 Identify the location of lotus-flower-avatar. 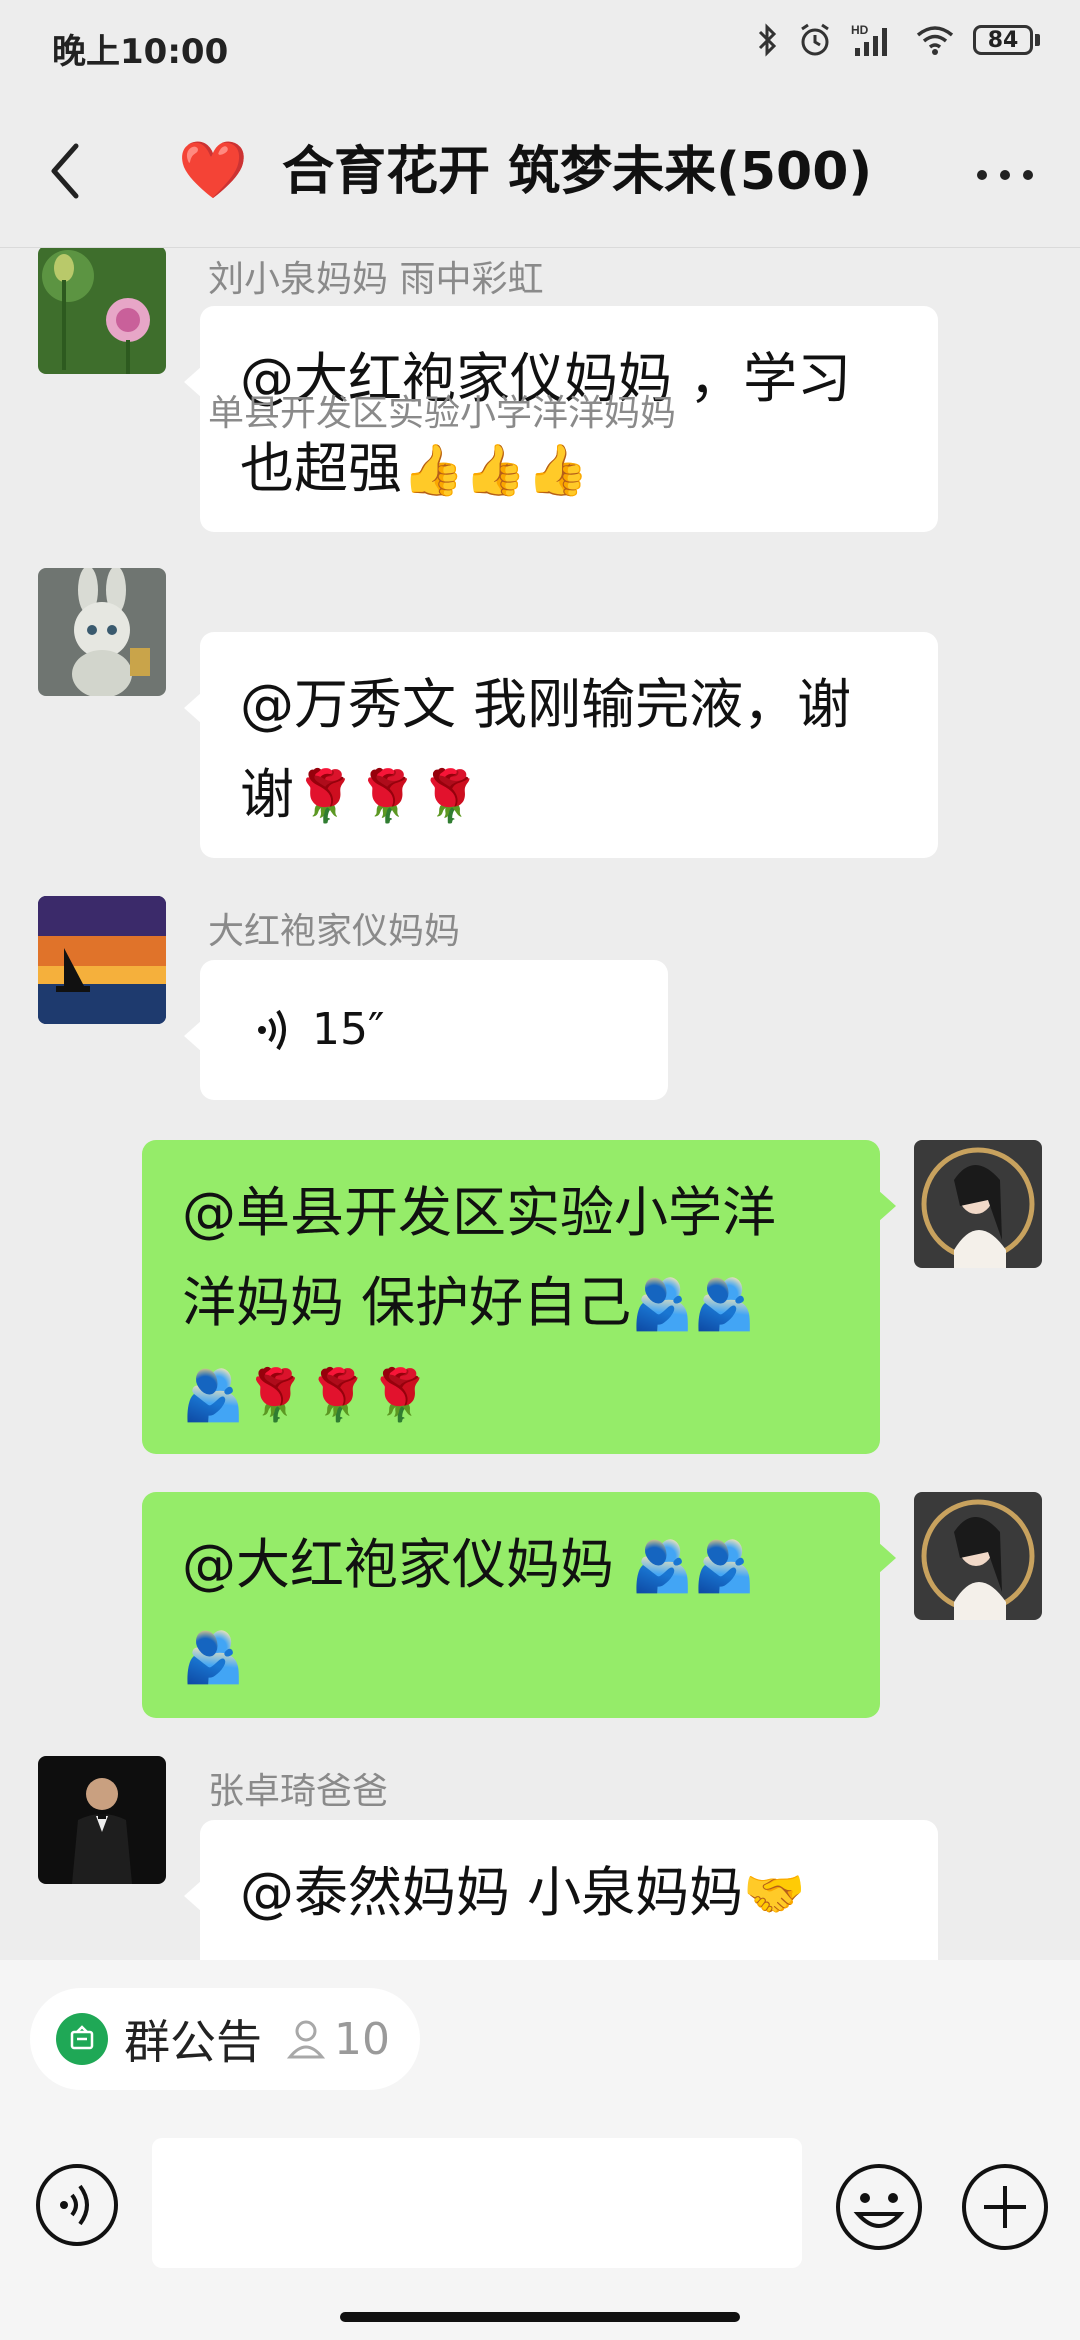
(102, 311).